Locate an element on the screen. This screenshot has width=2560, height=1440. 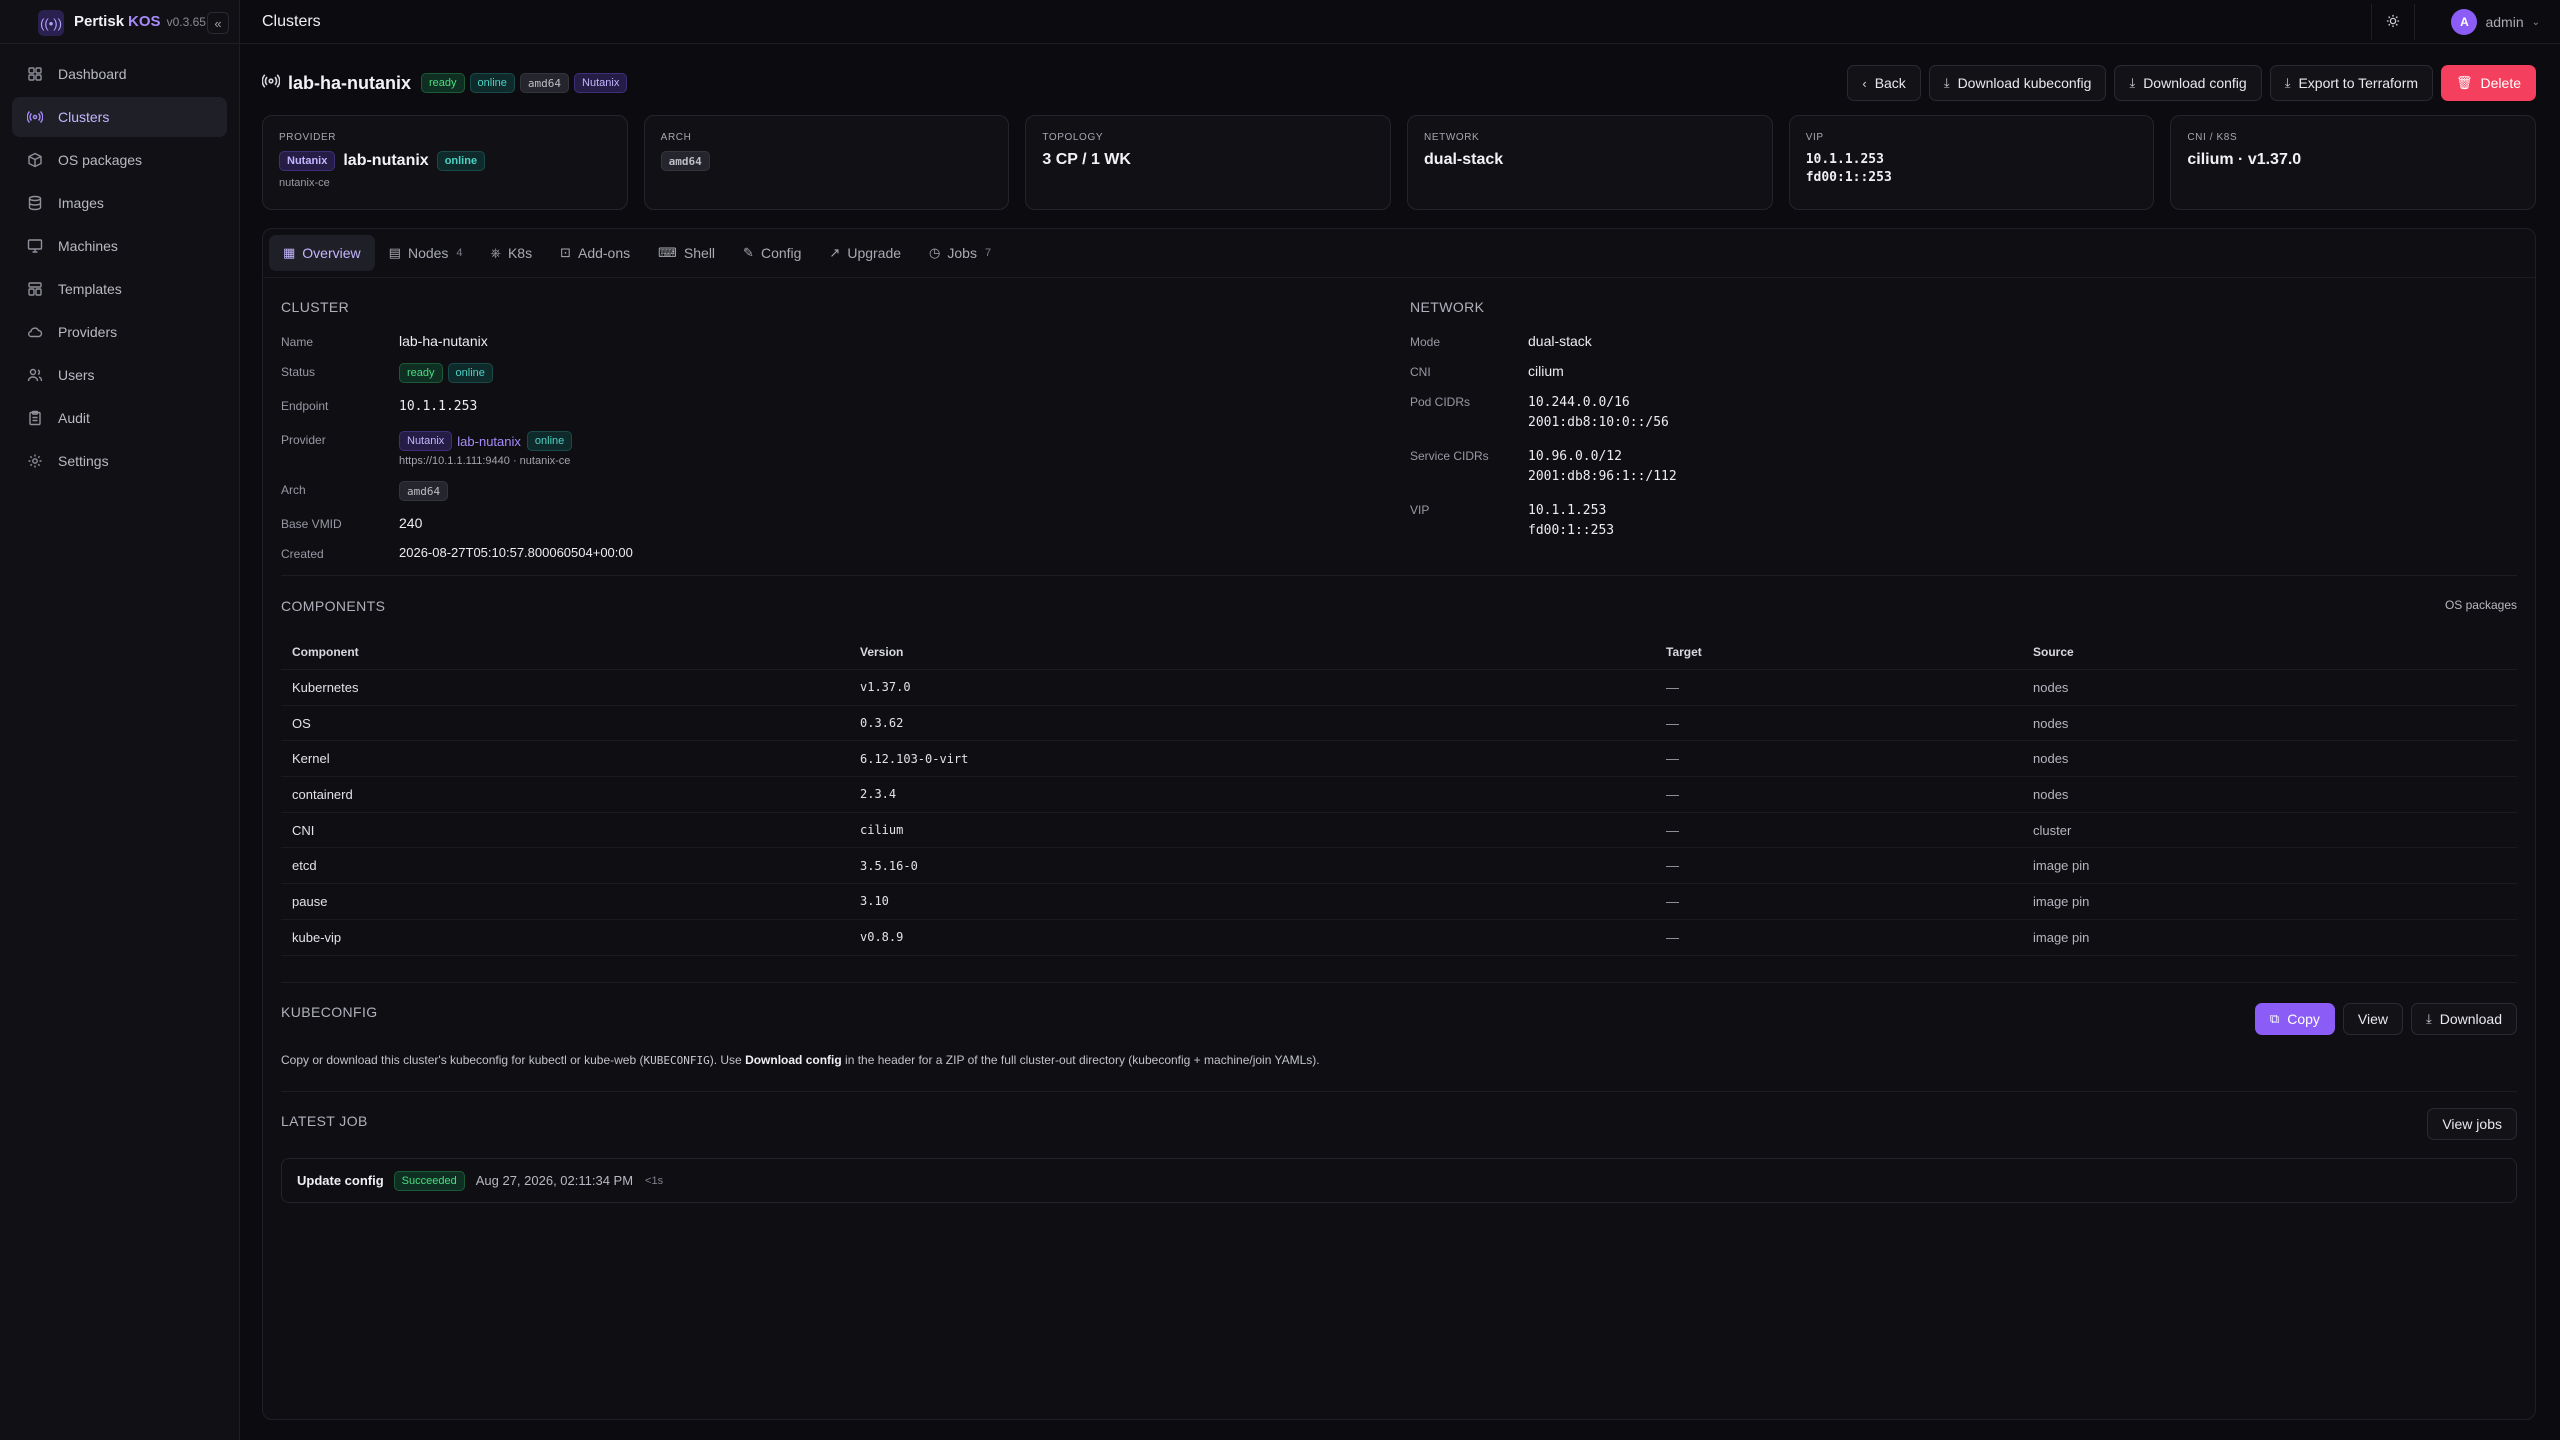
delete-label: Delete is located at coordinates (2500, 83).